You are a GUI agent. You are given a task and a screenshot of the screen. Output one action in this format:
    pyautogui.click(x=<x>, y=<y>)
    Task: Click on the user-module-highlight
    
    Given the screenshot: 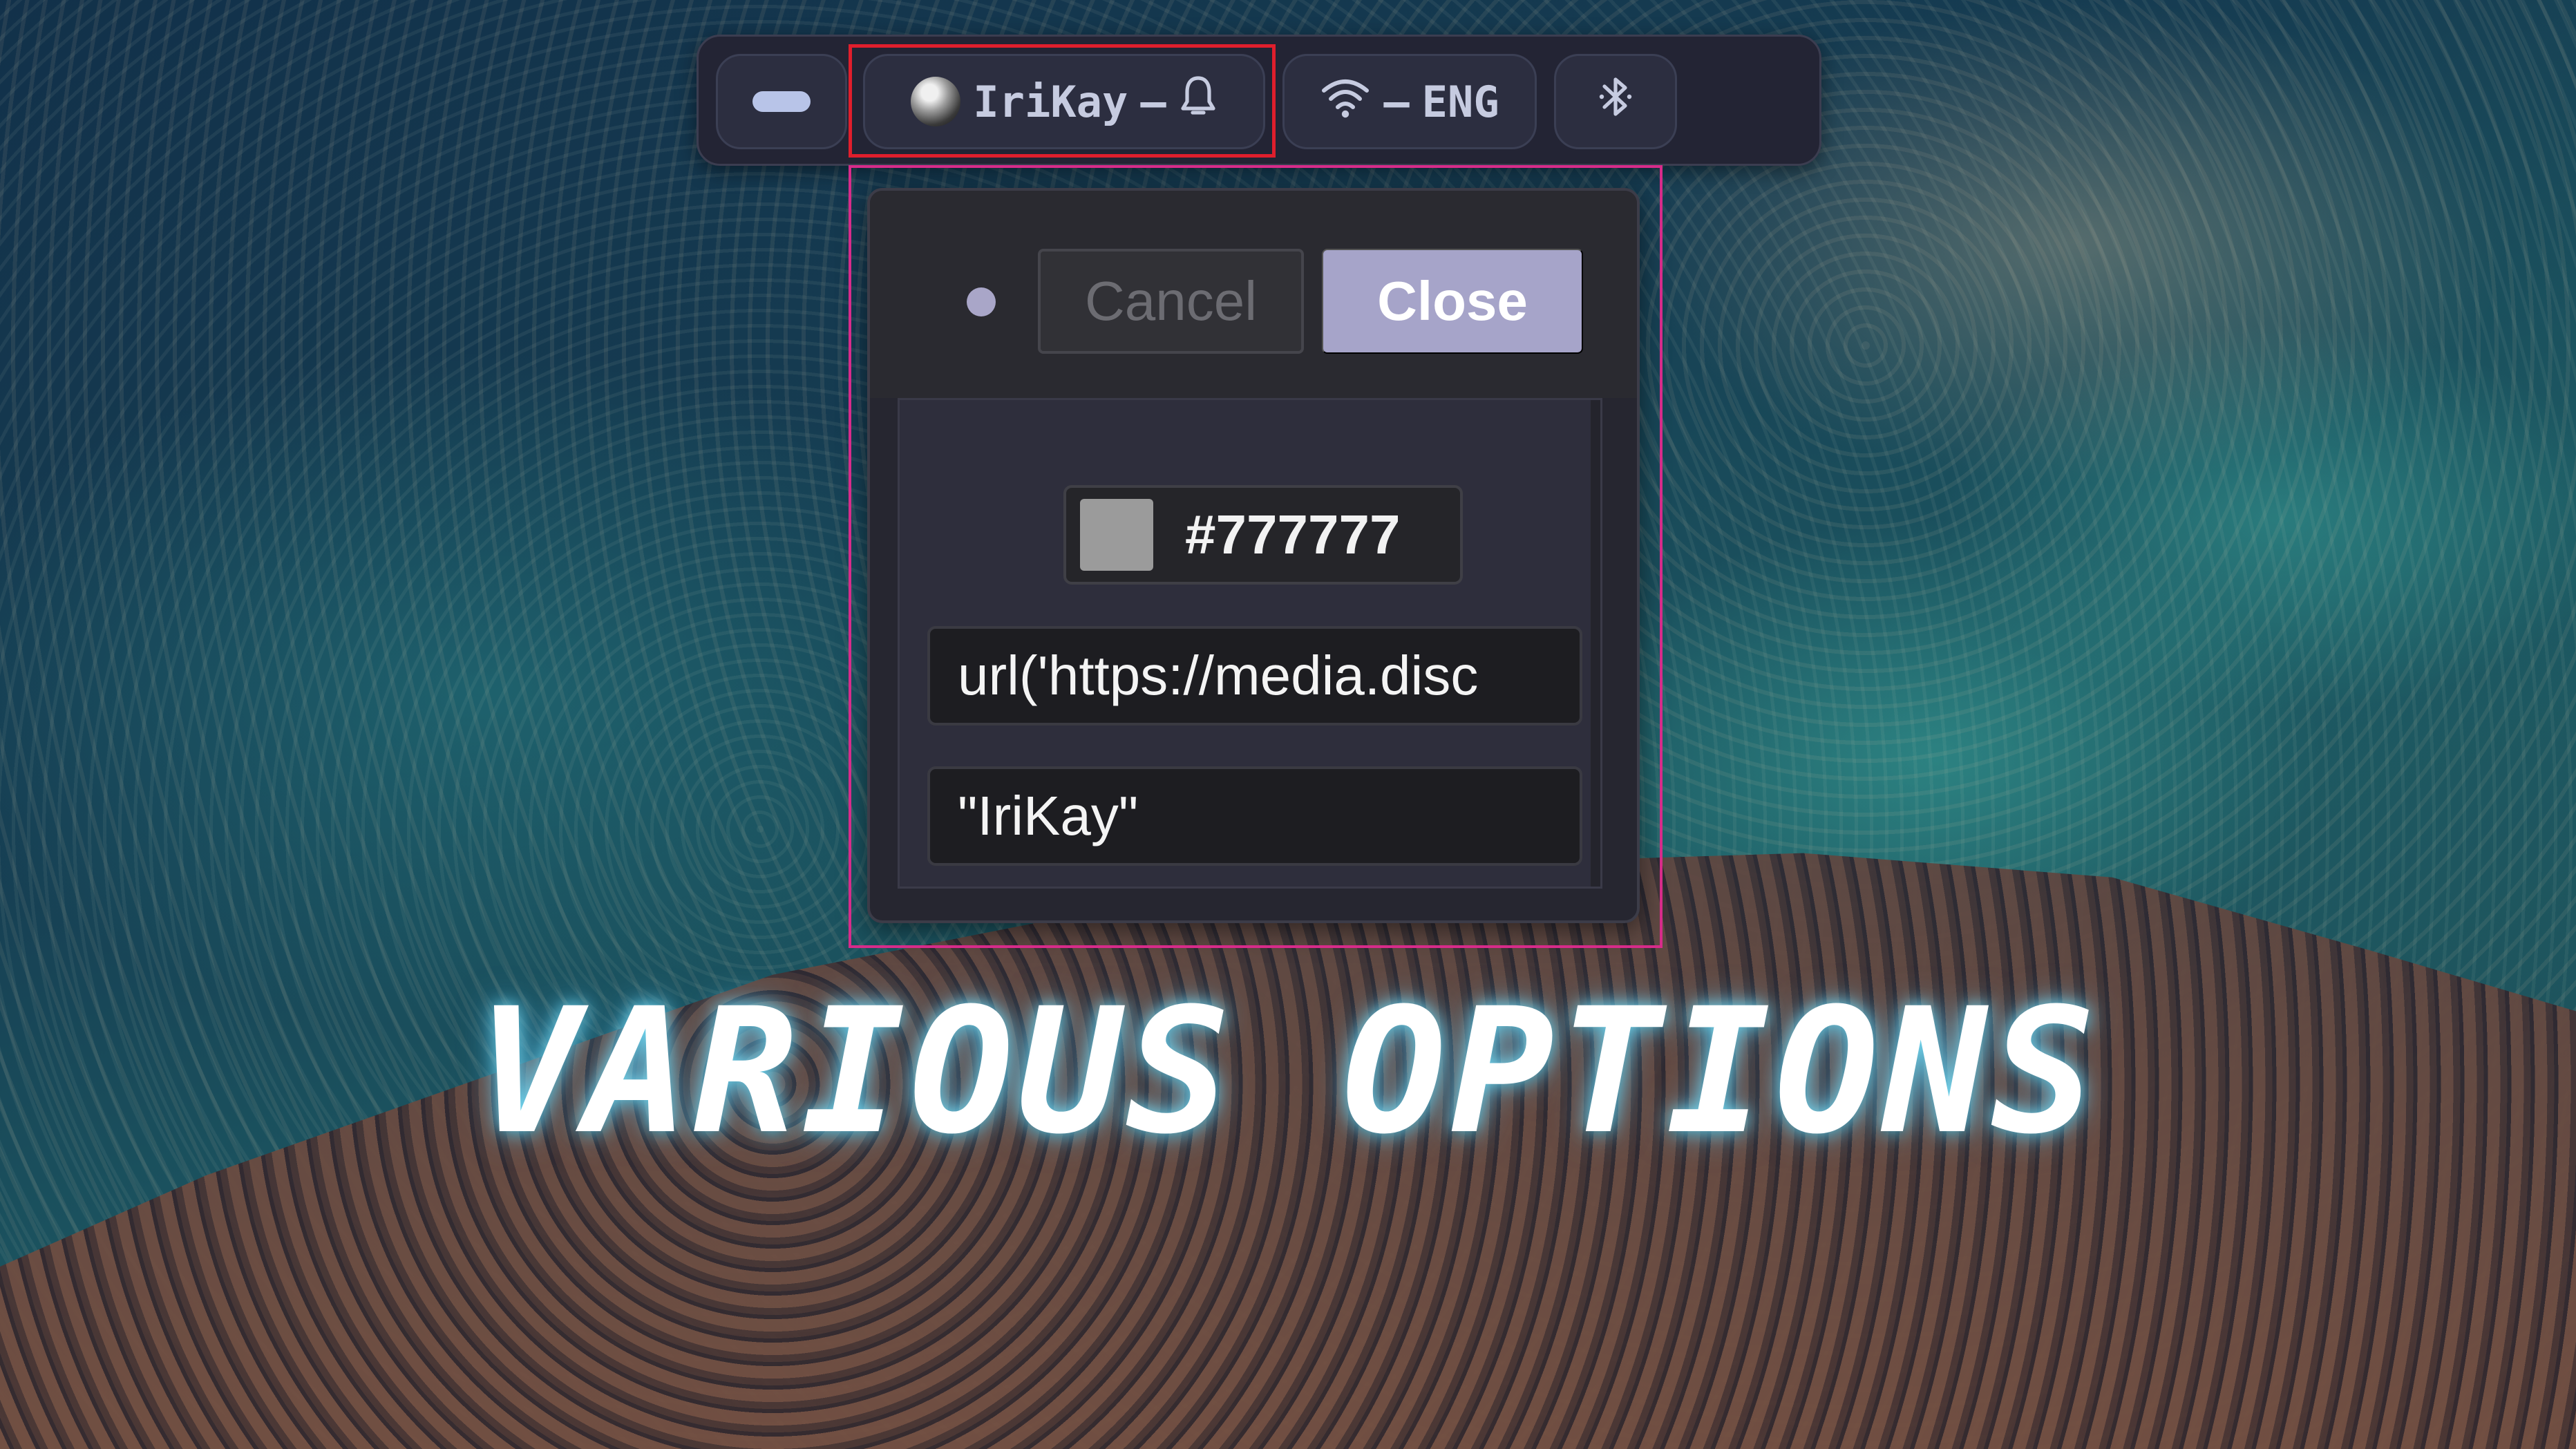 What is the action you would take?
    pyautogui.click(x=1062, y=101)
    